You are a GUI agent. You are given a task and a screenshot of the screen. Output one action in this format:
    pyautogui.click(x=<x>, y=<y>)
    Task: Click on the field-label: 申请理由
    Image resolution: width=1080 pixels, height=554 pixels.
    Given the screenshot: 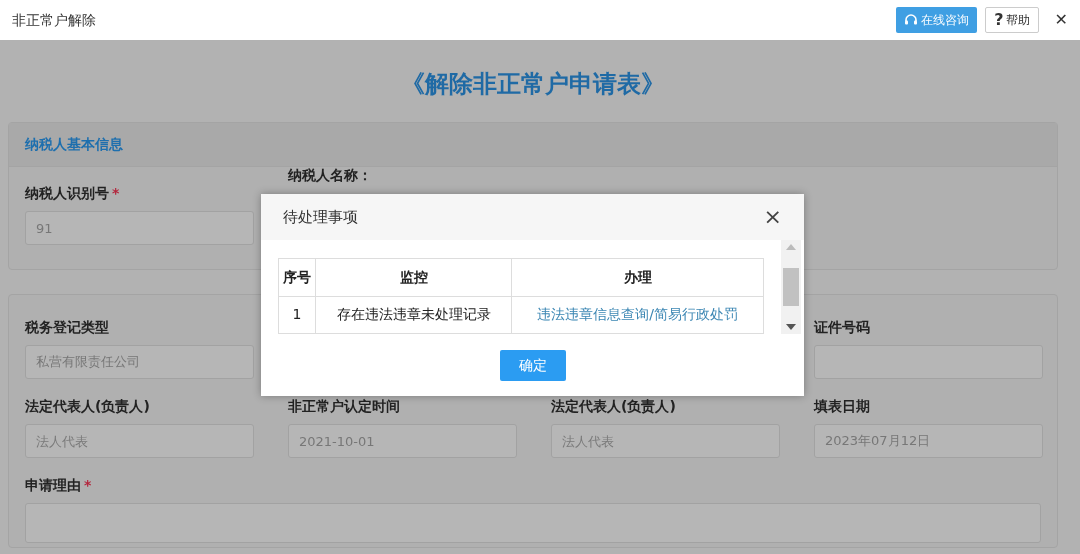 What is the action you would take?
    pyautogui.click(x=53, y=485)
    